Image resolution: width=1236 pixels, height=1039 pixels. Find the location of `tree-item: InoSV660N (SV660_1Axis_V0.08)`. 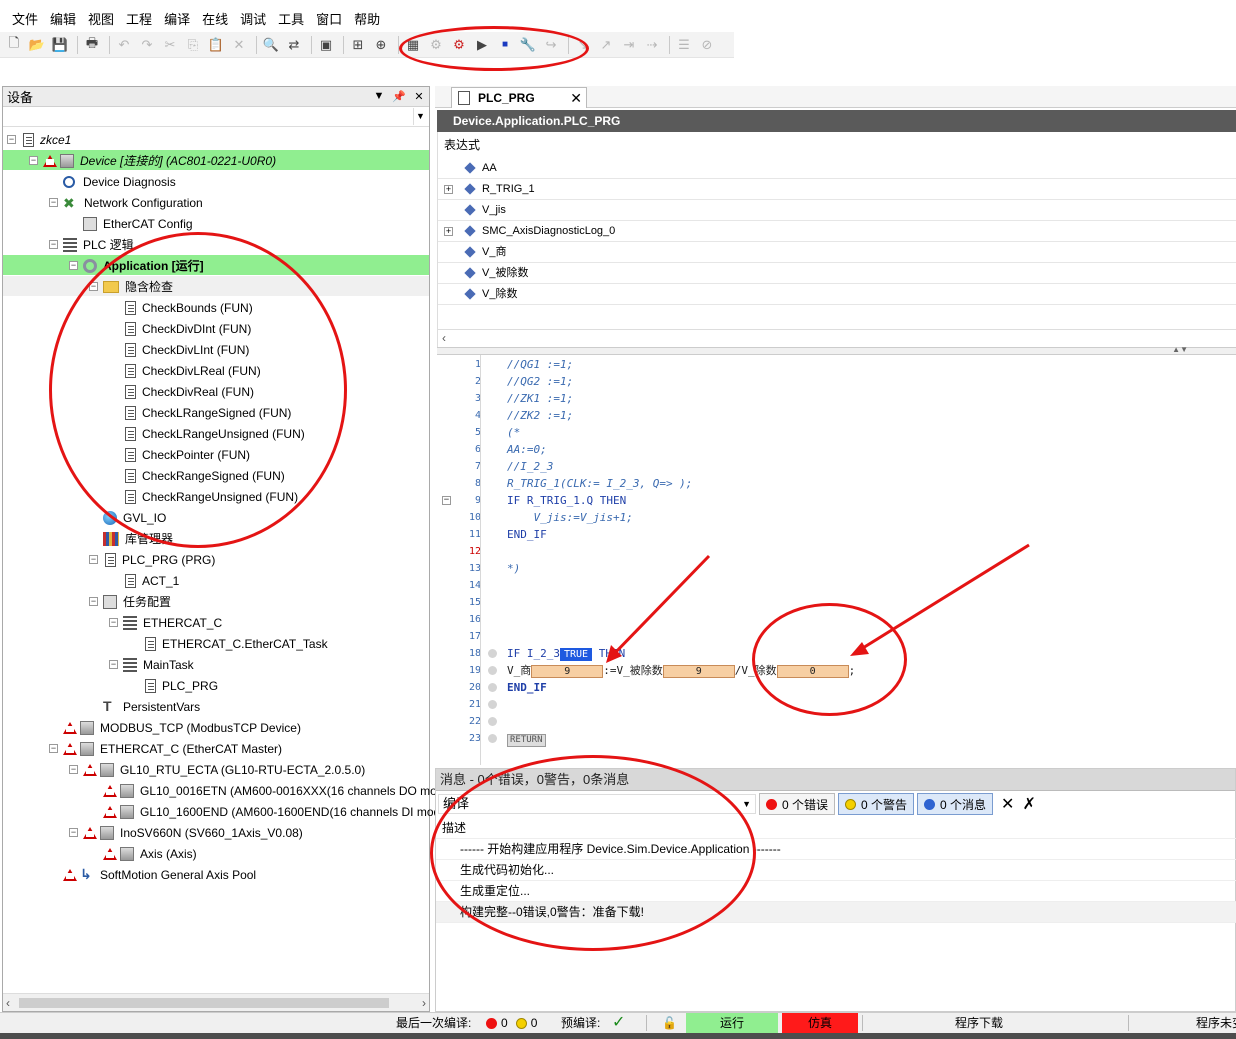

tree-item: InoSV660N (SV660_1Axis_V0.08) is located at coordinates (193, 832).